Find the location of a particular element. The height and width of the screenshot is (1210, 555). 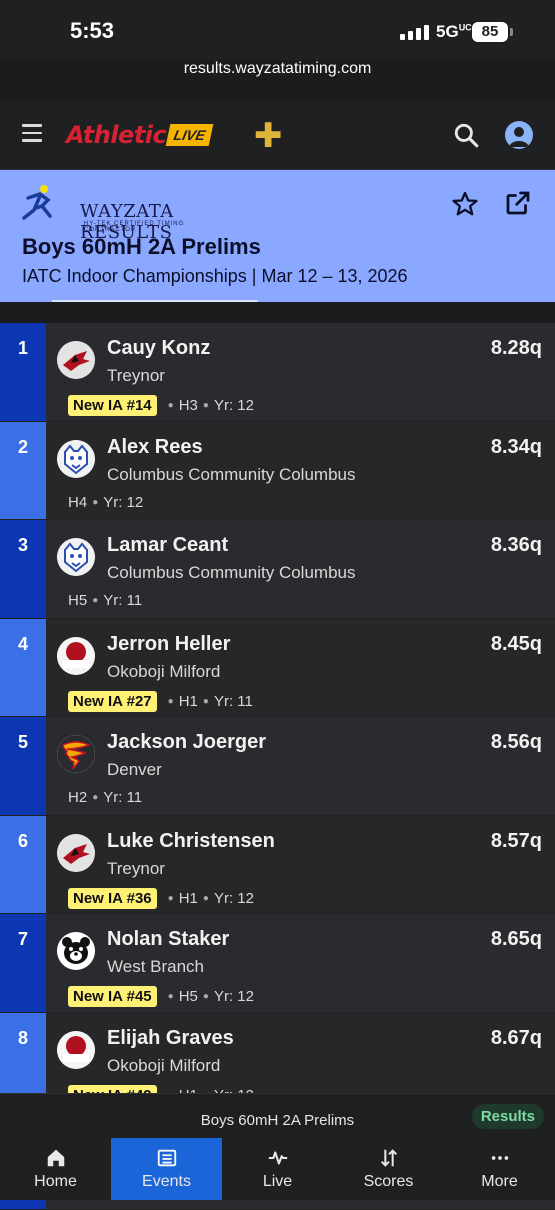

athlete-name: Jerron Heller is located at coordinates (168, 644).